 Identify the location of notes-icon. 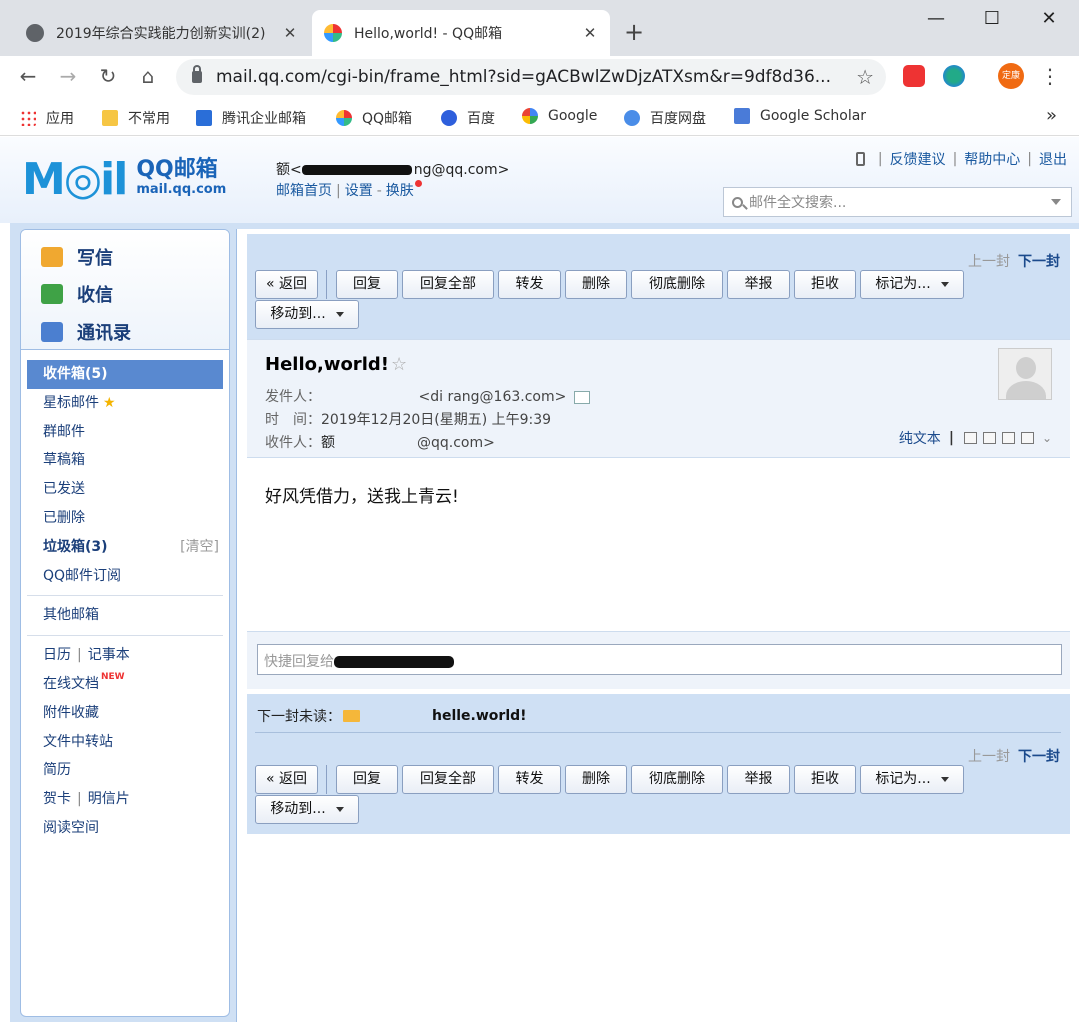
(989, 438).